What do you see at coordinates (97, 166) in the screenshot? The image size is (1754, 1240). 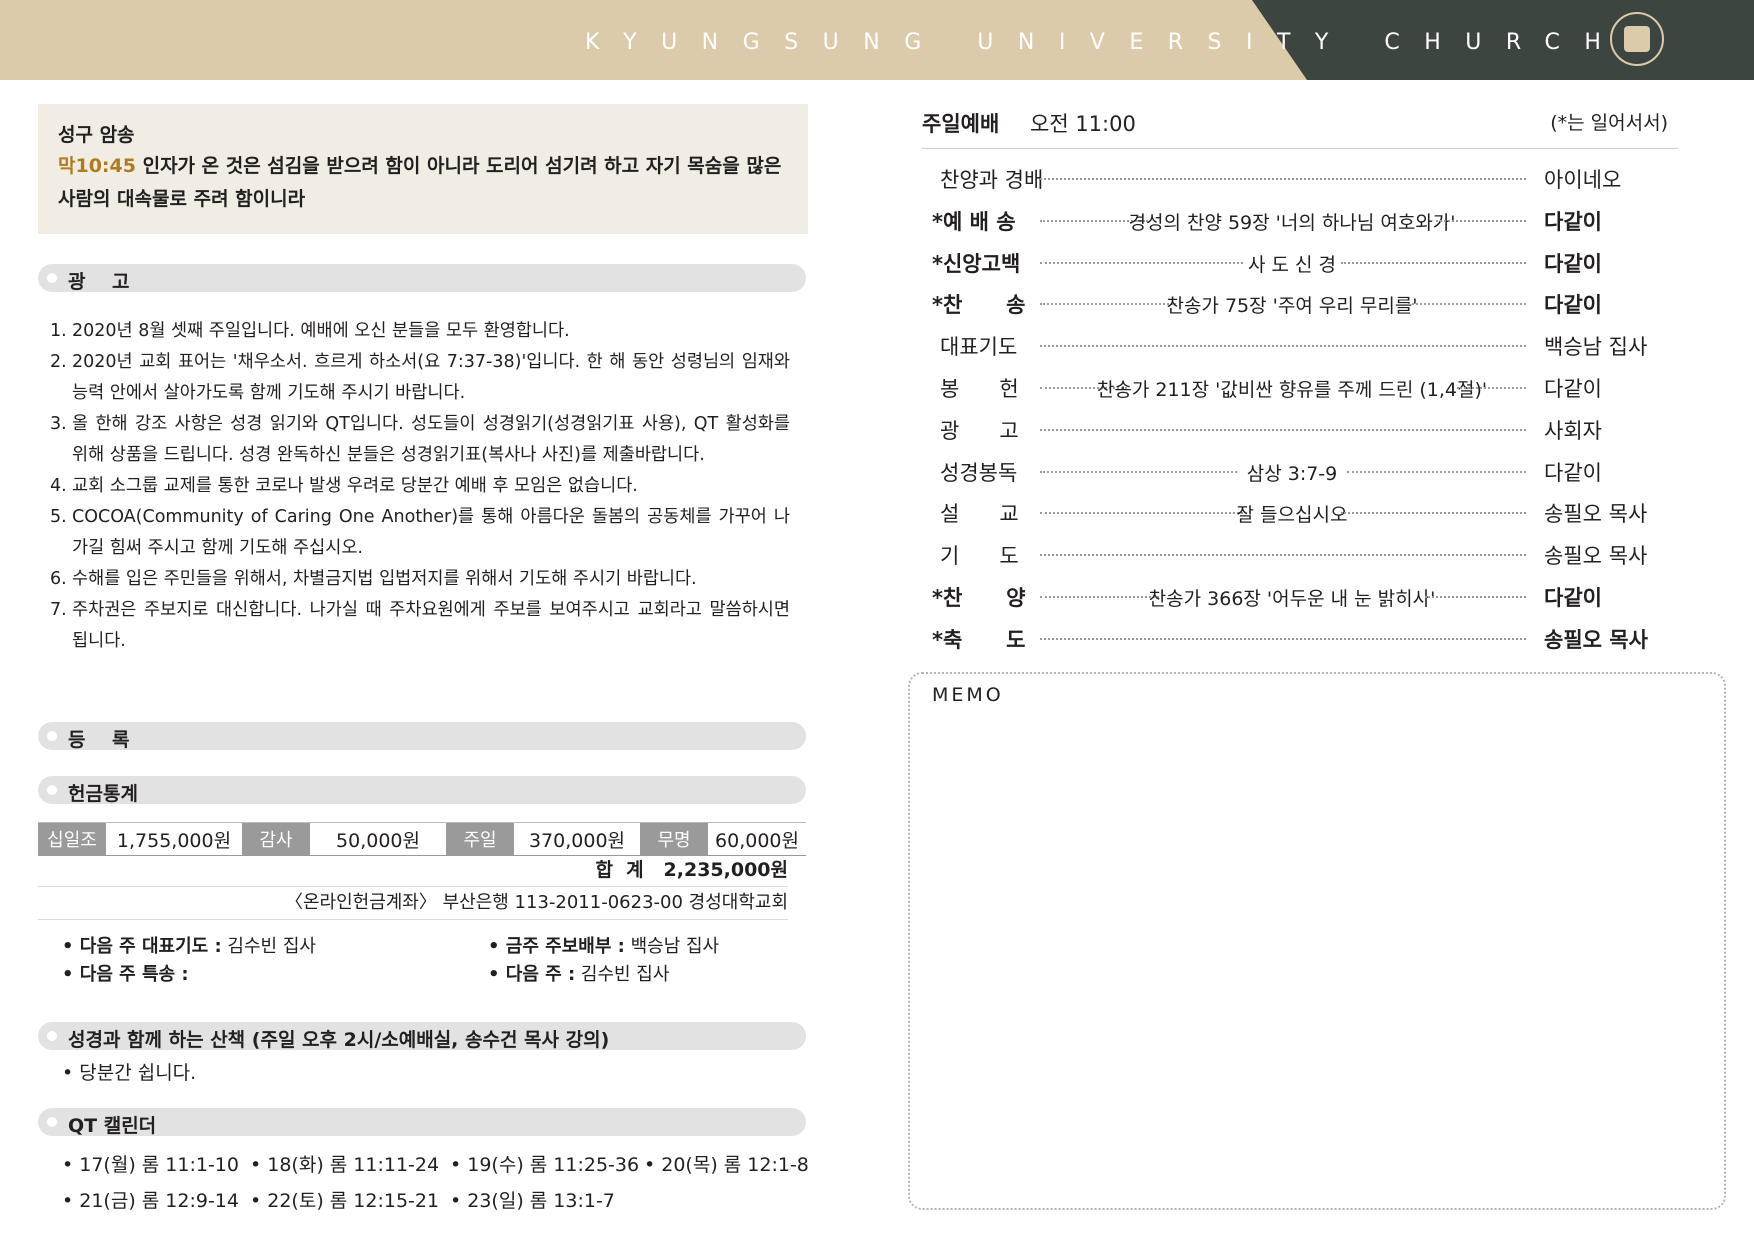 I see `verse-reference: 막10:45` at bounding box center [97, 166].